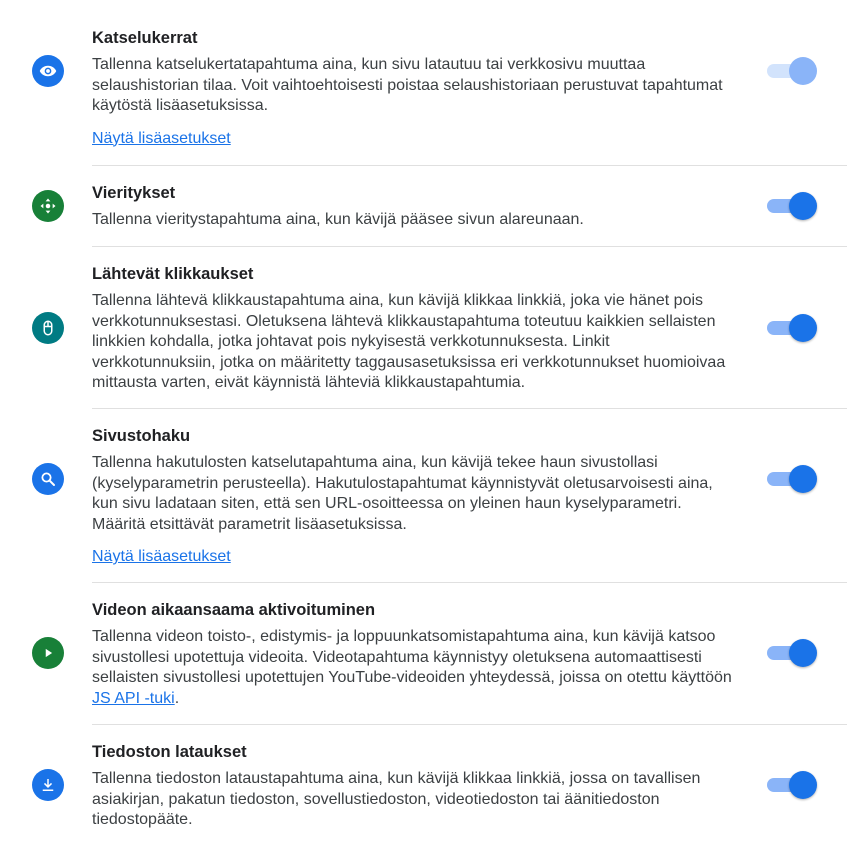 This screenshot has width=847, height=841. Describe the element at coordinates (173, 274) in the screenshot. I see `setting-title: Lähtevät klikkaukset` at that location.